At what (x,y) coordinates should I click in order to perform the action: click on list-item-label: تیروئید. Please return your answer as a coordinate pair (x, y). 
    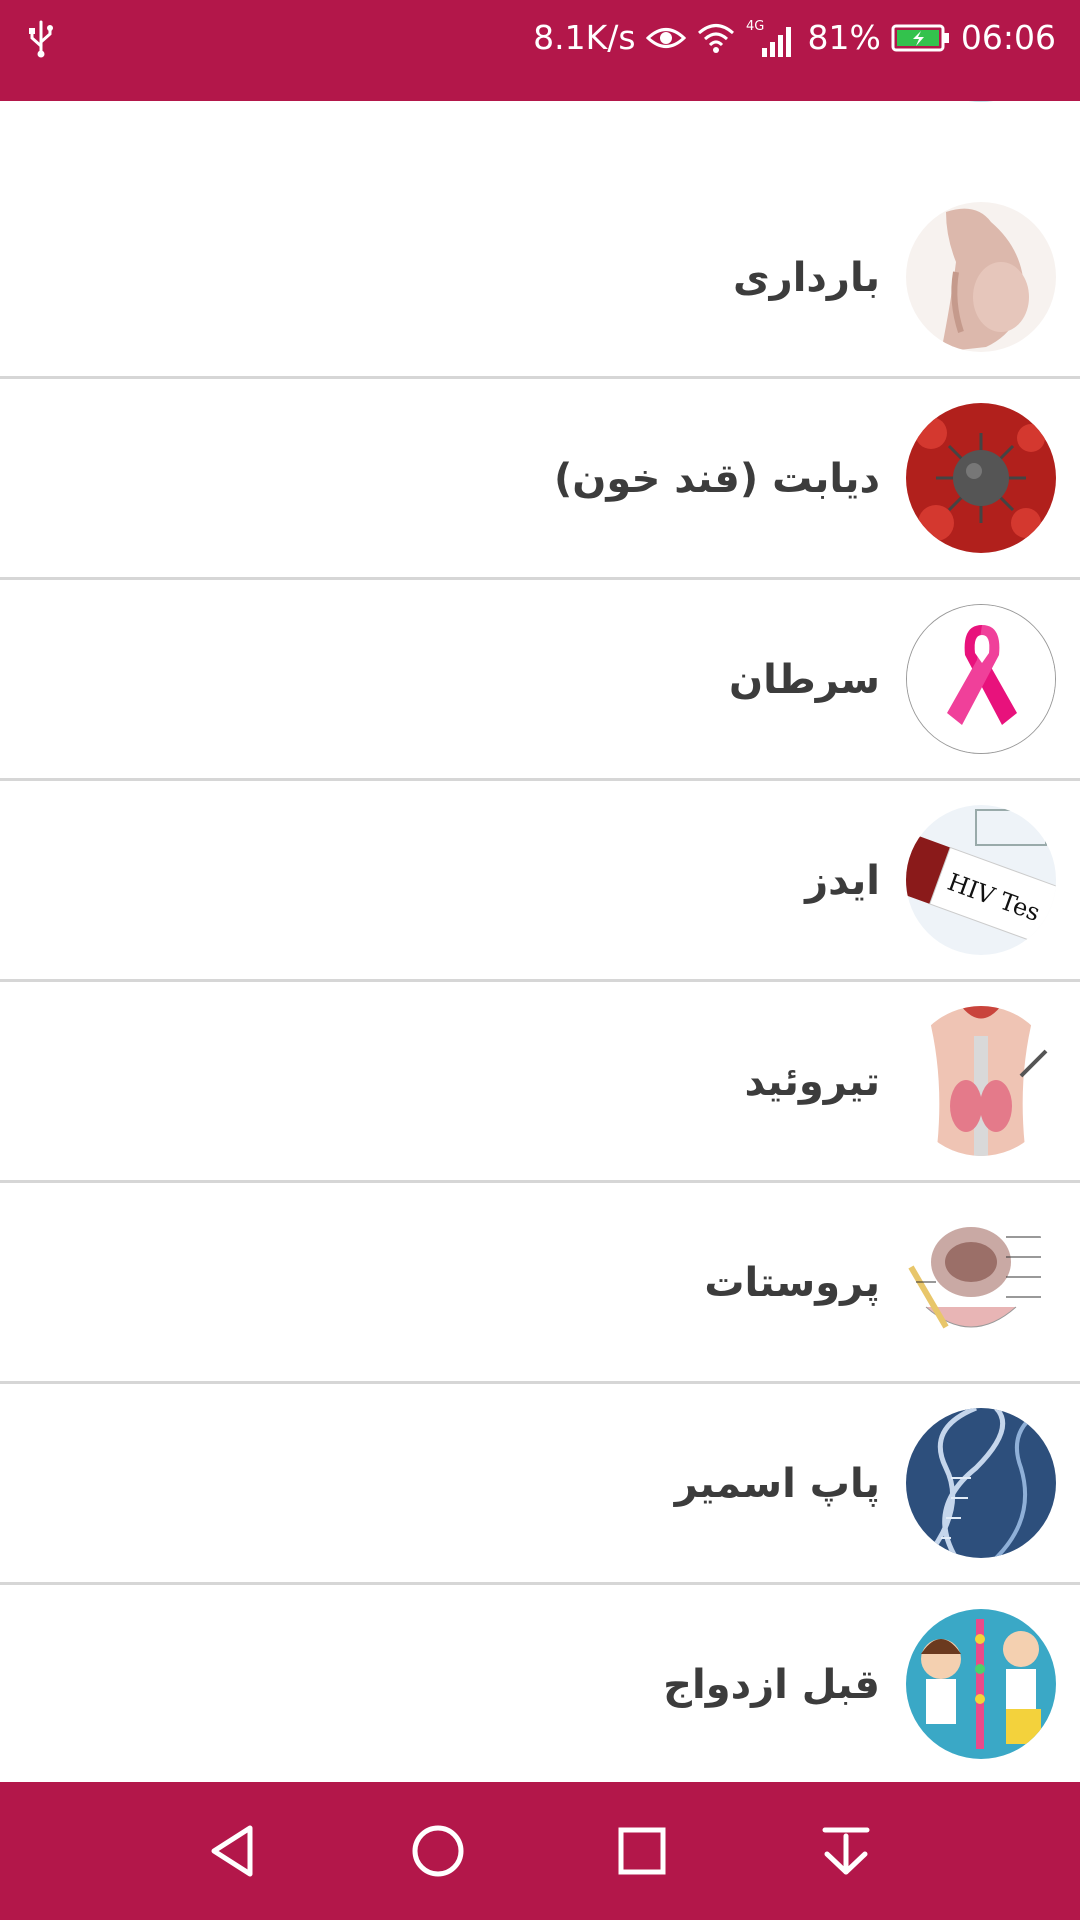
    Looking at the image, I should click on (812, 1081).